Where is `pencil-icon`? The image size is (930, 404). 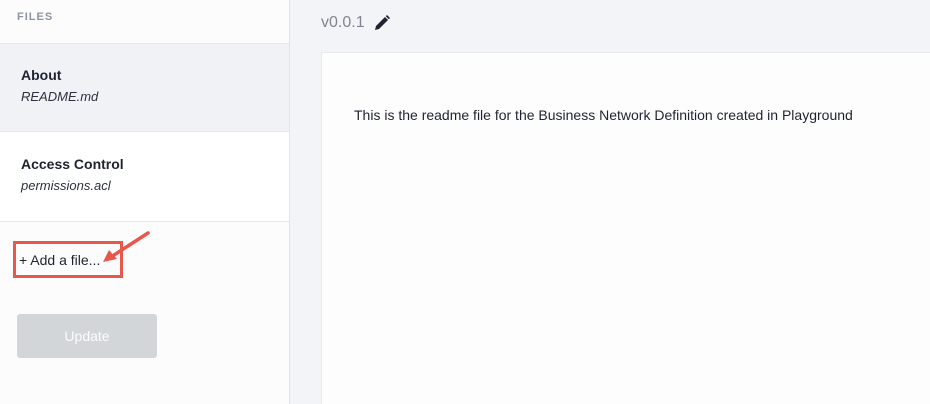
pencil-icon is located at coordinates (382, 23).